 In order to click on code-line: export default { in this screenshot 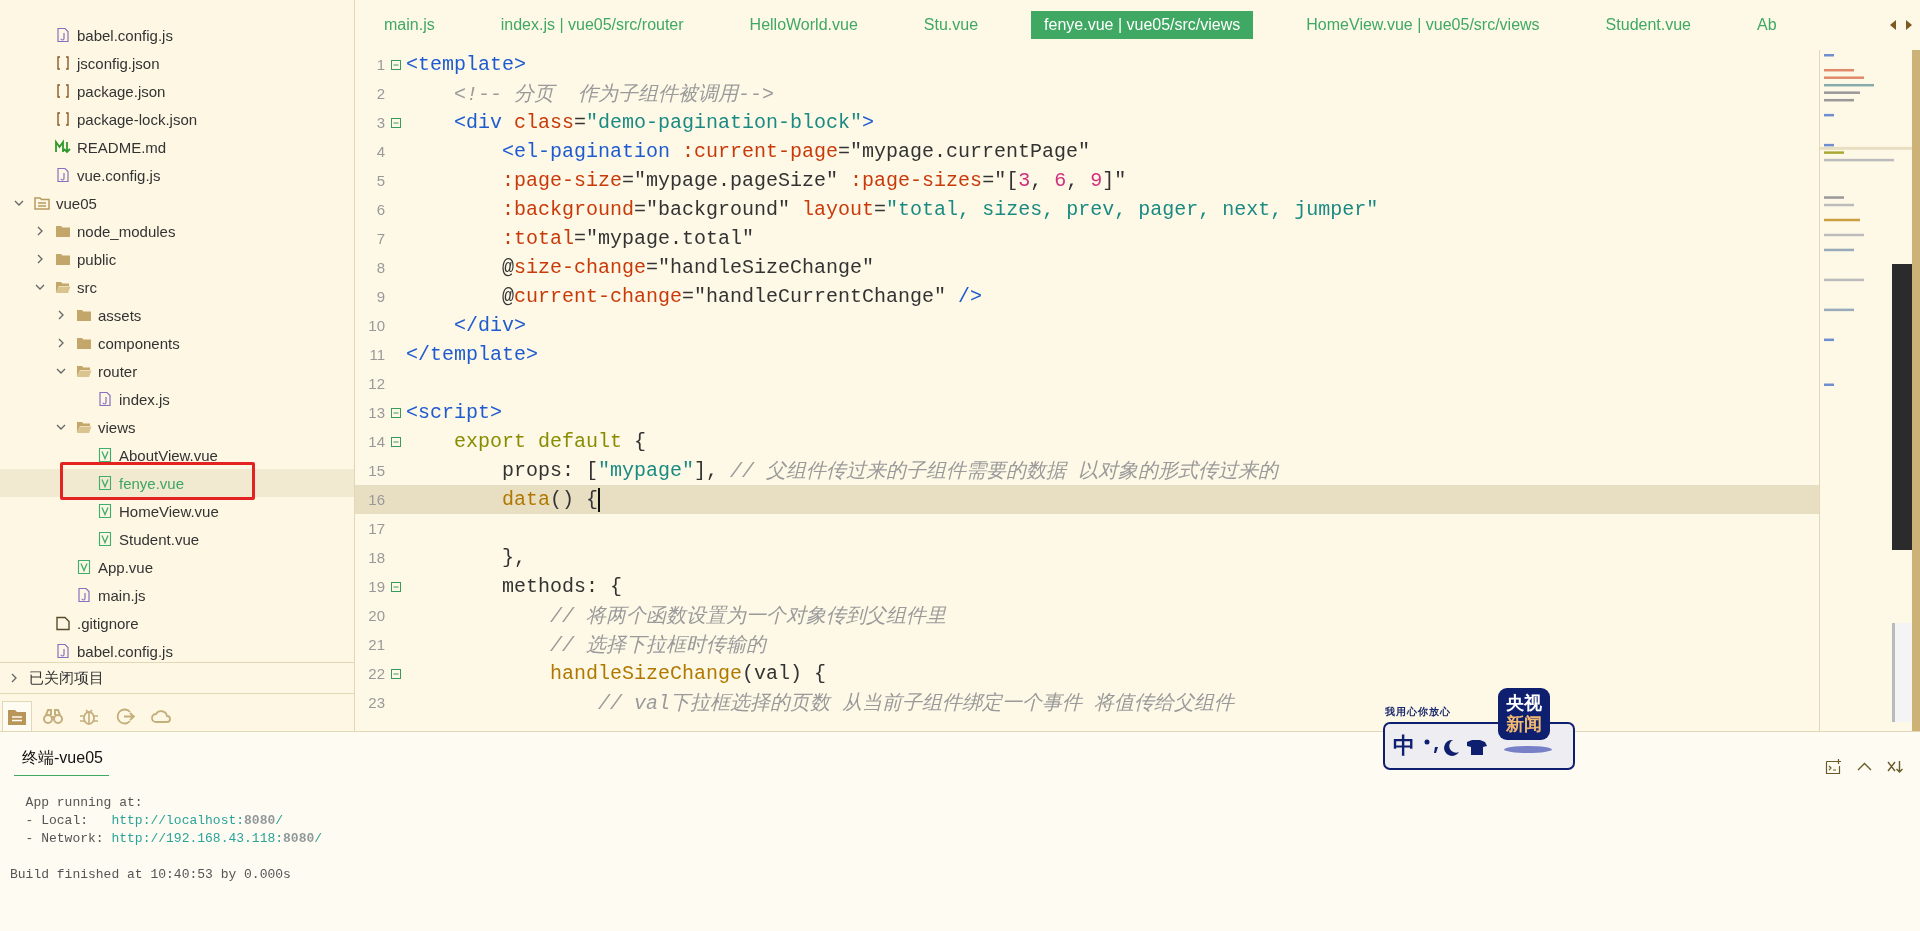, I will do `click(550, 441)`.